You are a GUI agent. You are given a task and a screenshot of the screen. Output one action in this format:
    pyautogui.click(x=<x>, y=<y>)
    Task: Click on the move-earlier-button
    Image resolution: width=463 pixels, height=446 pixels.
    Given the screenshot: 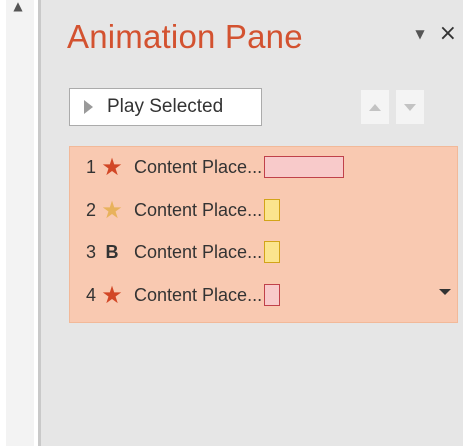 What is the action you would take?
    pyautogui.click(x=375, y=107)
    